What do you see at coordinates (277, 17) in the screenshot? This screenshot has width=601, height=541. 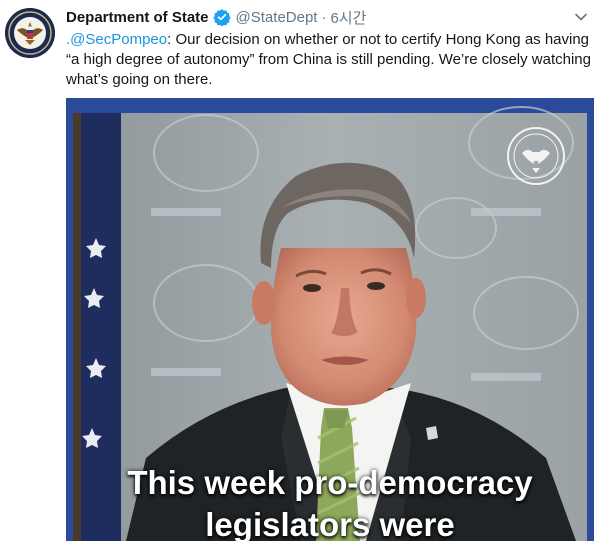 I see `author-handle: @StateDept` at bounding box center [277, 17].